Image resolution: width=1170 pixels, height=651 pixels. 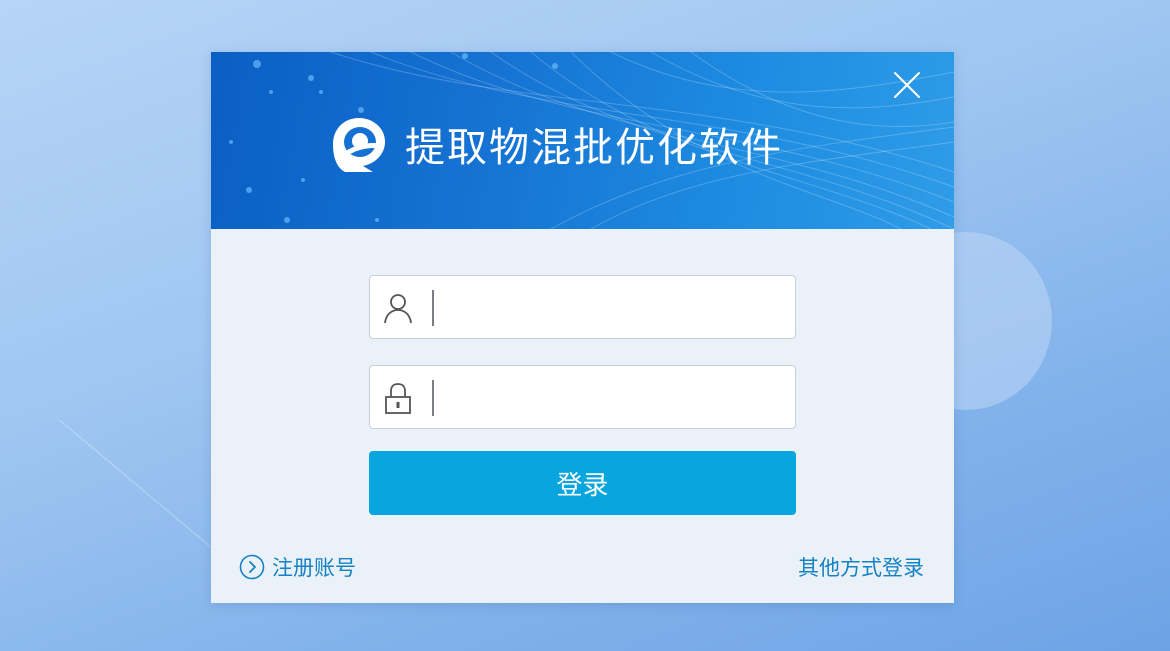 I want to click on title-group: 提取物混批优化软件, so click(x=555, y=144).